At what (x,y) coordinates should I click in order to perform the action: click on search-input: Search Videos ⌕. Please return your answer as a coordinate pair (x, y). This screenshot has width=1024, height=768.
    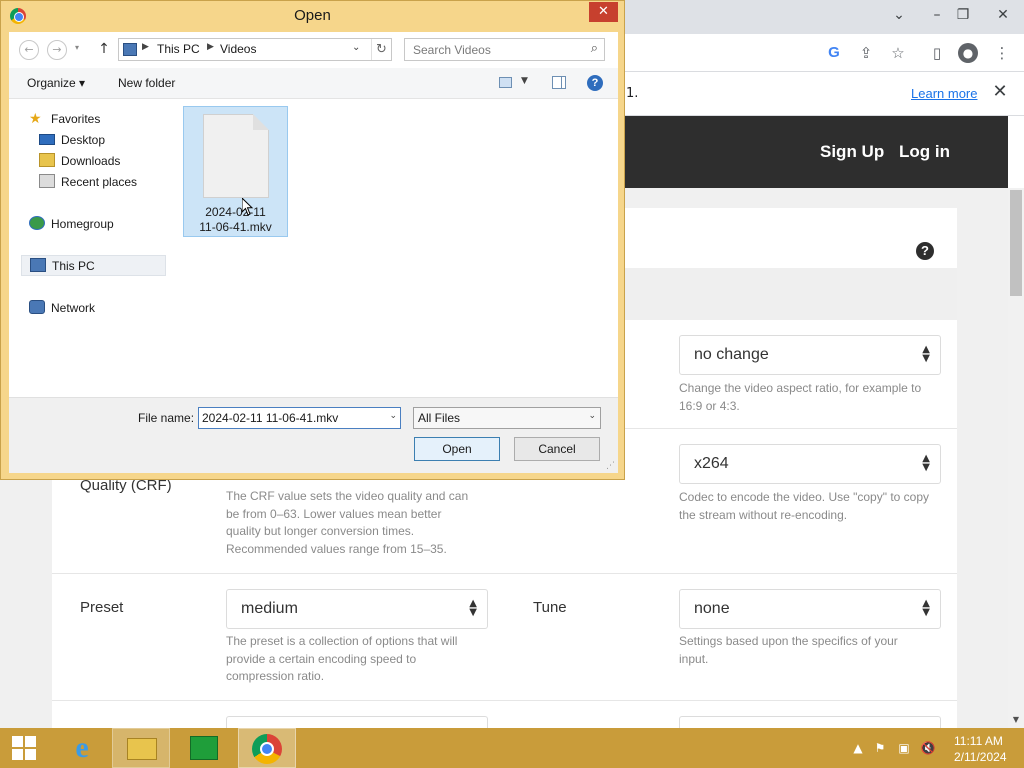
    Looking at the image, I should click on (504, 49).